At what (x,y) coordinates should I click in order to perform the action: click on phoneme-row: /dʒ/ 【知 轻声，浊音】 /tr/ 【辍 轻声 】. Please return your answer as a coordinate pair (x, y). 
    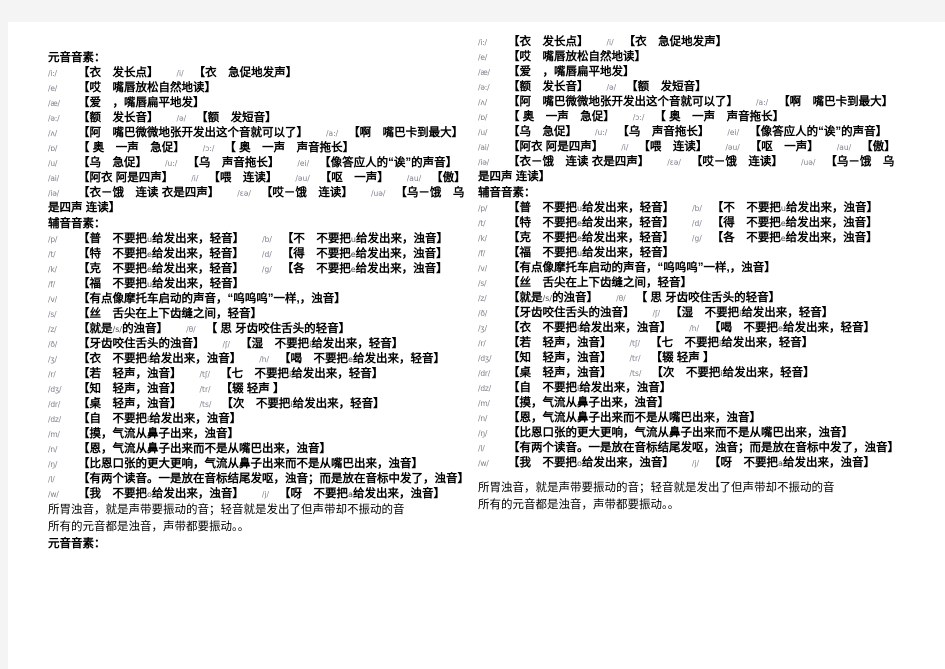
    Looking at the image, I should click on (708, 358).